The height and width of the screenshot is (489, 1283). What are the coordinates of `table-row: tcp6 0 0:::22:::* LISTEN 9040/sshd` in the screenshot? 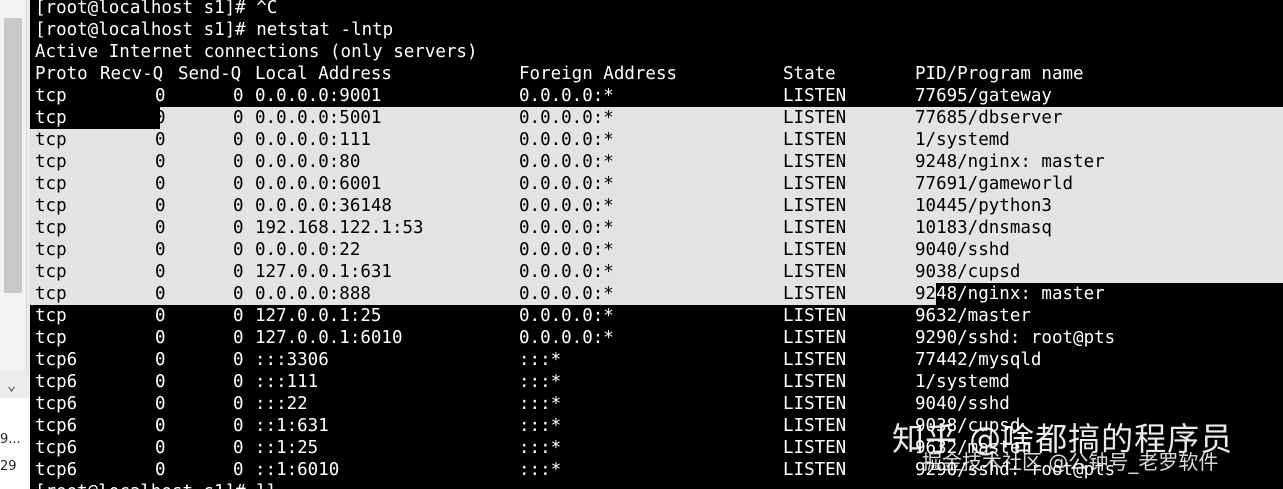 It's located at (655, 404).